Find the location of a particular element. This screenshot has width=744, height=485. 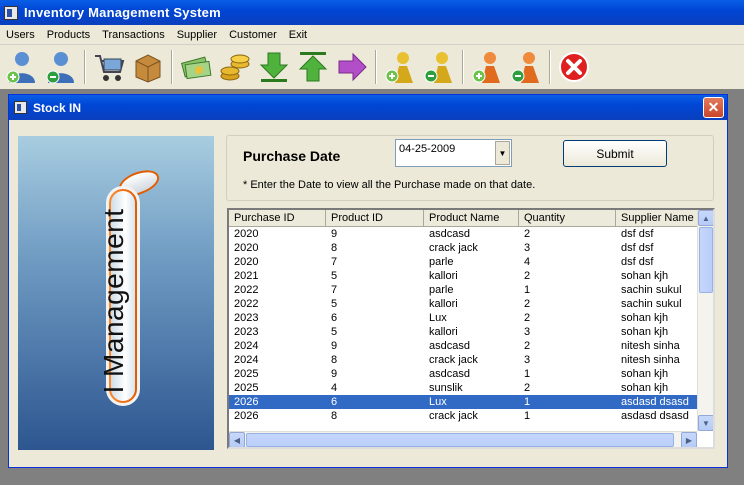

remove-user-button is located at coordinates (61, 67).